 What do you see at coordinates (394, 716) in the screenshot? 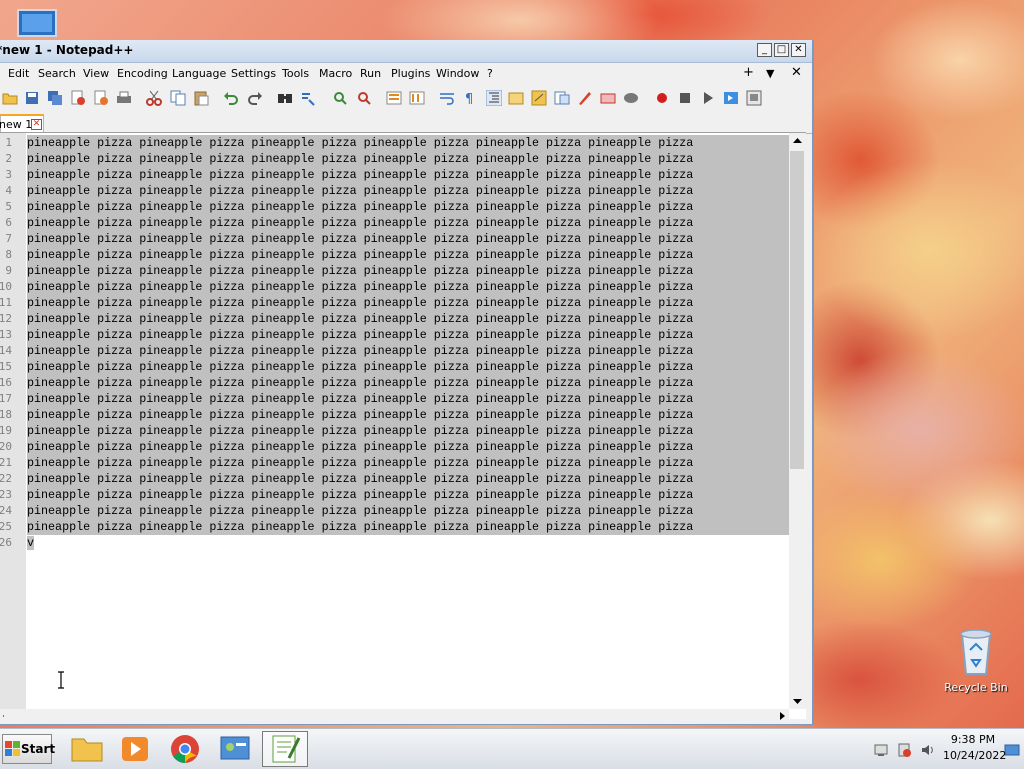
I see `horizontal-scrollbar` at bounding box center [394, 716].